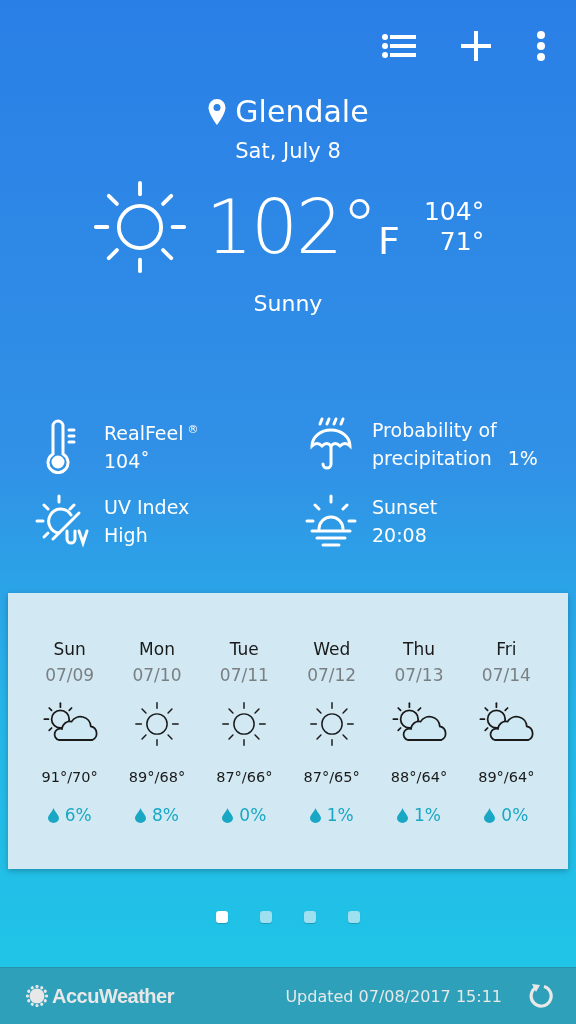  What do you see at coordinates (244, 777) in the screenshot?
I see `forecast-temperatures: 87°/66°` at bounding box center [244, 777].